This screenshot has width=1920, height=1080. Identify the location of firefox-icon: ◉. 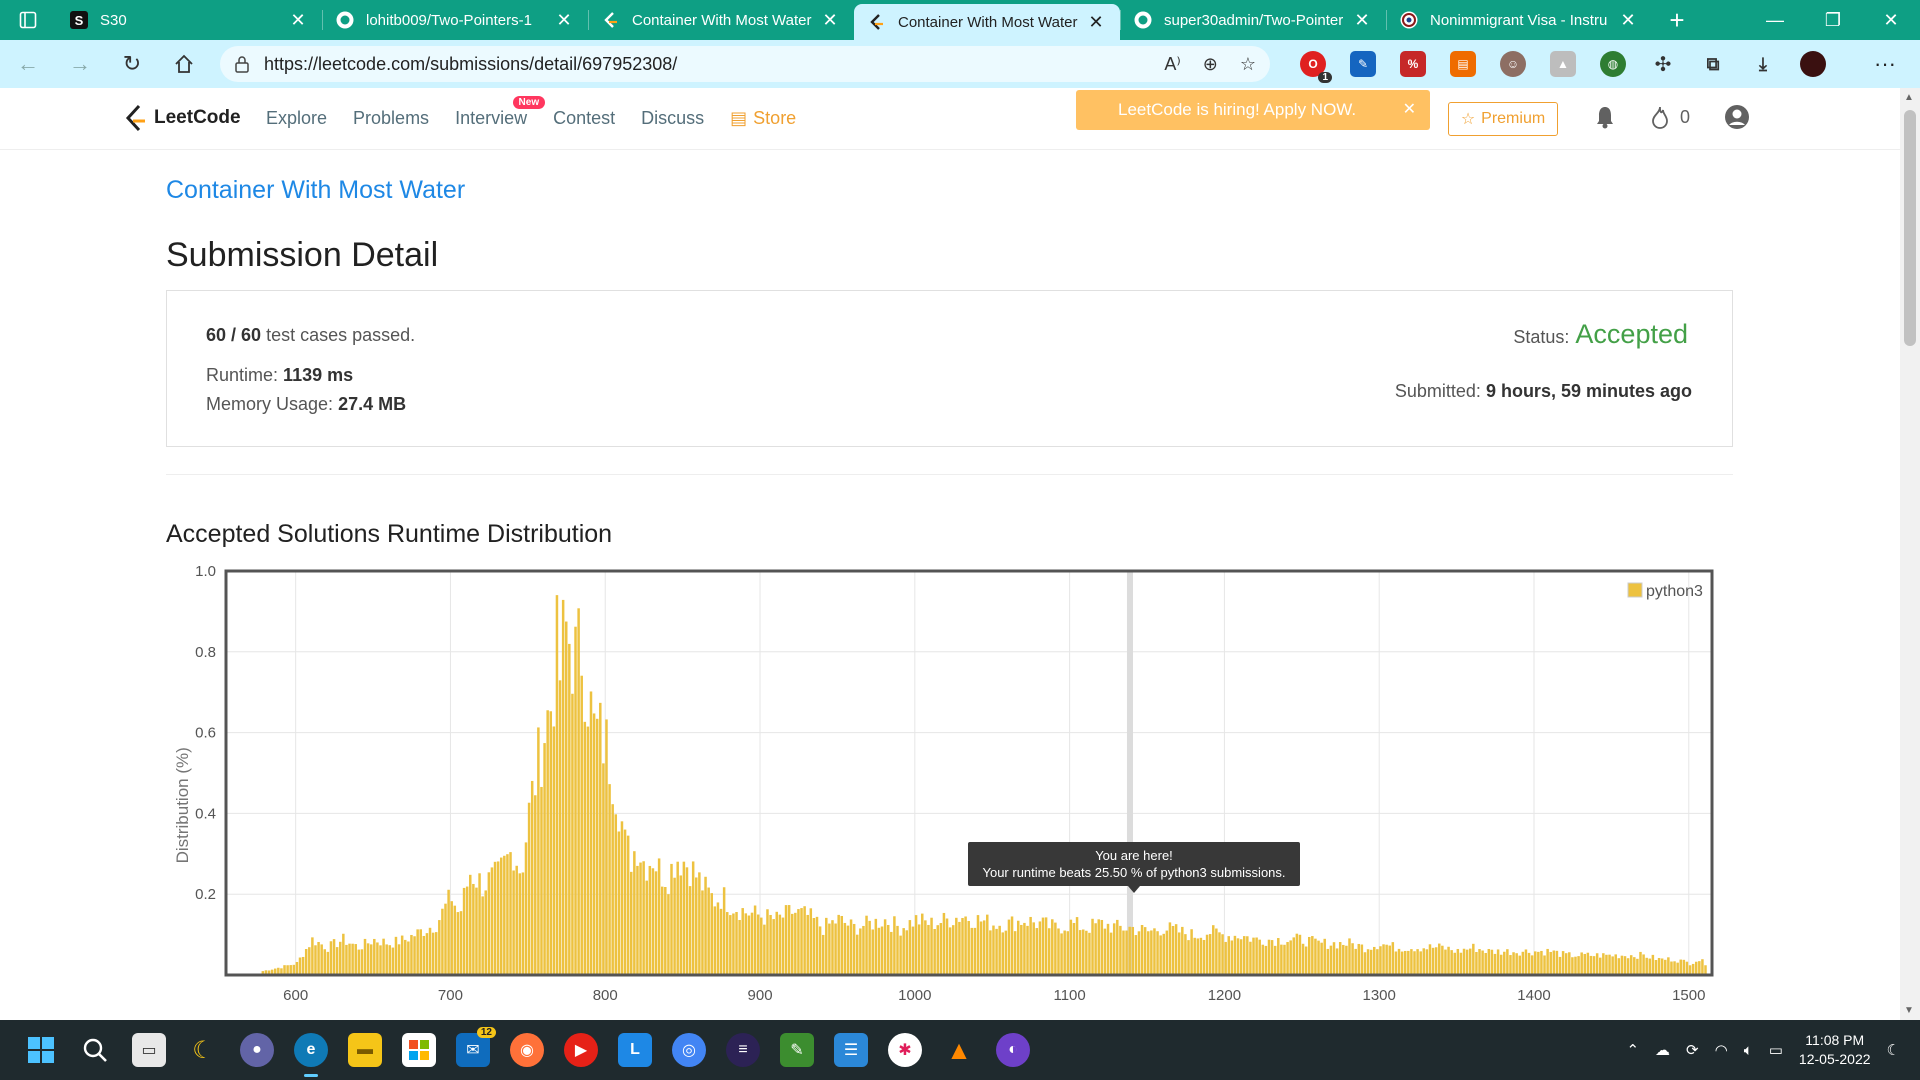
(527, 1050).